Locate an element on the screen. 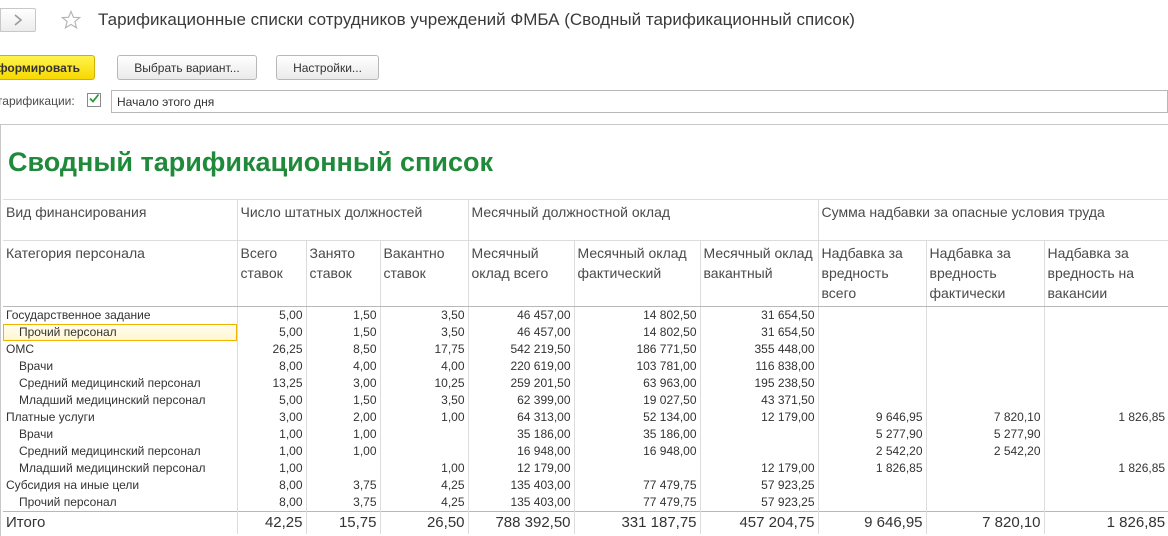 The image size is (1168, 536). total-cell: 788 392,50 is located at coordinates (521, 522).